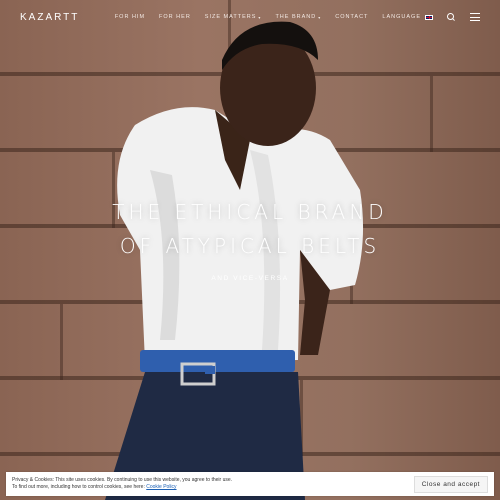 The height and width of the screenshot is (500, 500). I want to click on nav-item-size-matters: SIZE MATTERS ▾, so click(233, 17).